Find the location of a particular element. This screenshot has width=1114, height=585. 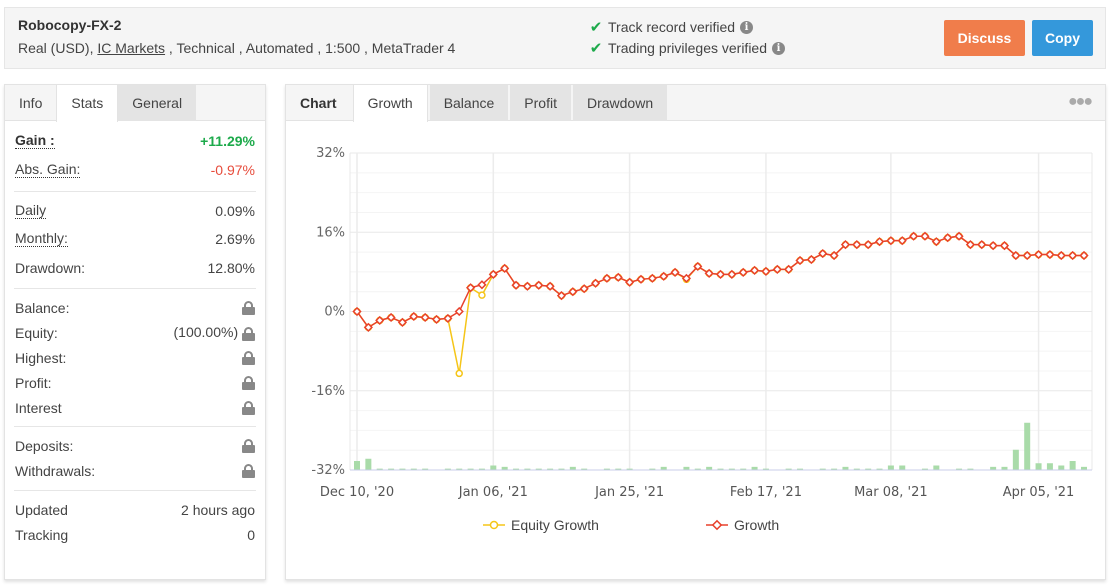

growth-line is located at coordinates (720, 282).